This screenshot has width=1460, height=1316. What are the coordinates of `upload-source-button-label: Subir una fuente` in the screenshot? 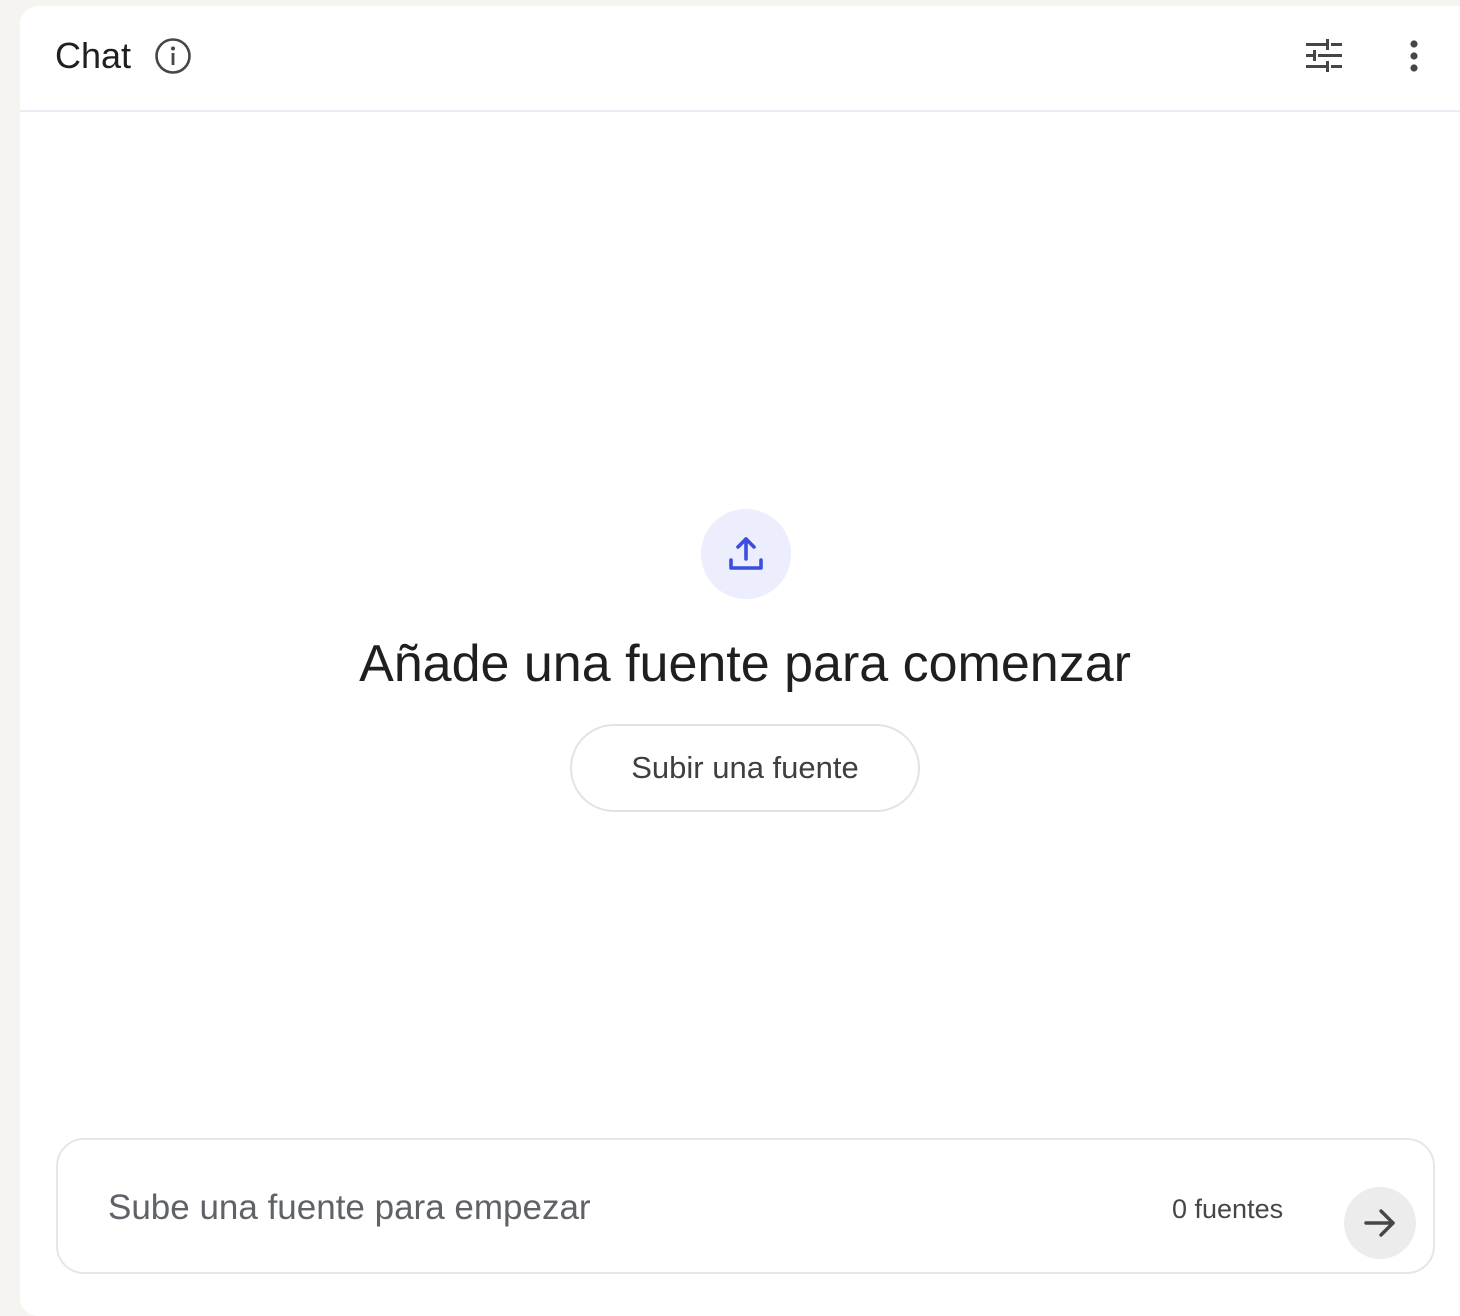 It's located at (745, 767).